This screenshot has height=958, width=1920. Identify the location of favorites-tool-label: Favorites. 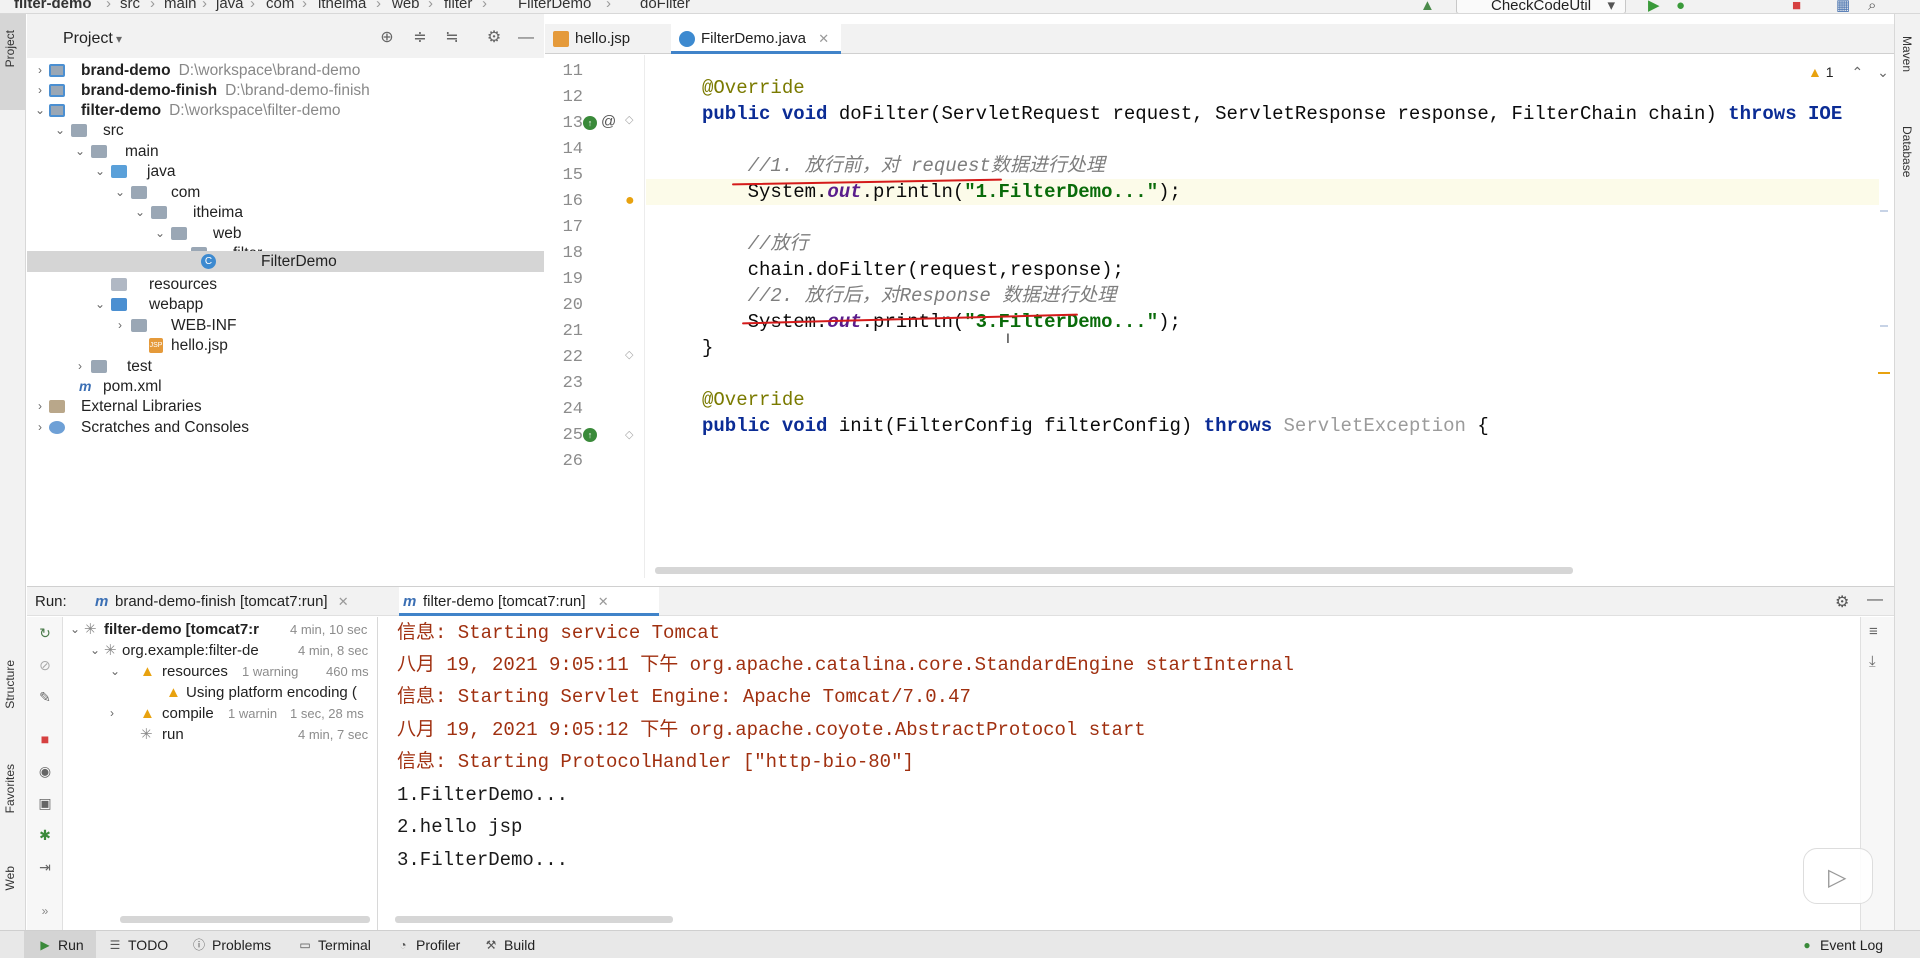
(10, 788).